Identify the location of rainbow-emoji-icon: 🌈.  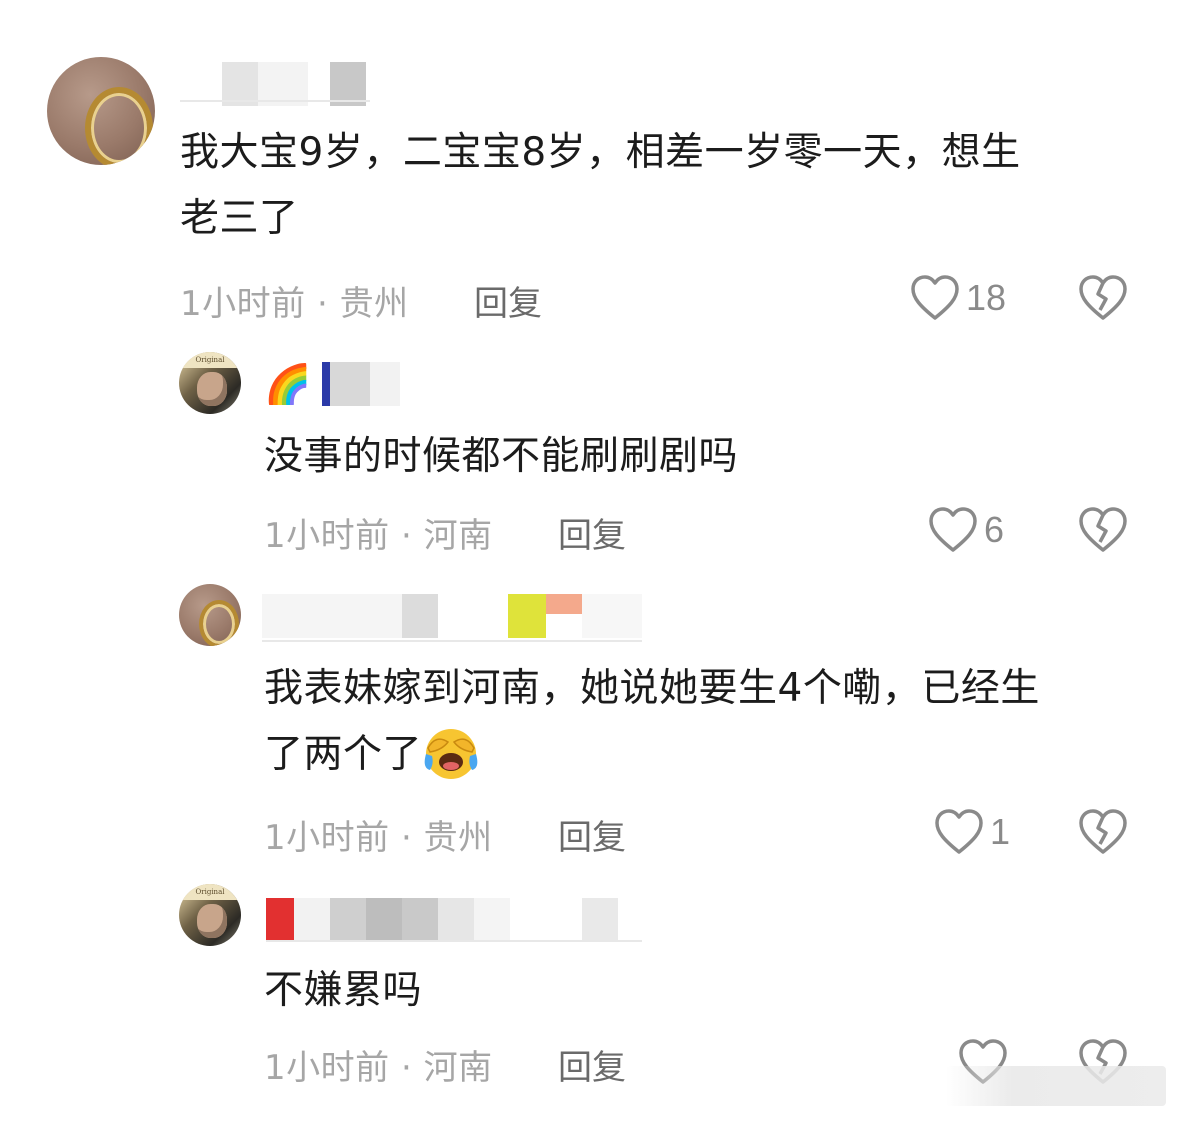
(288, 384).